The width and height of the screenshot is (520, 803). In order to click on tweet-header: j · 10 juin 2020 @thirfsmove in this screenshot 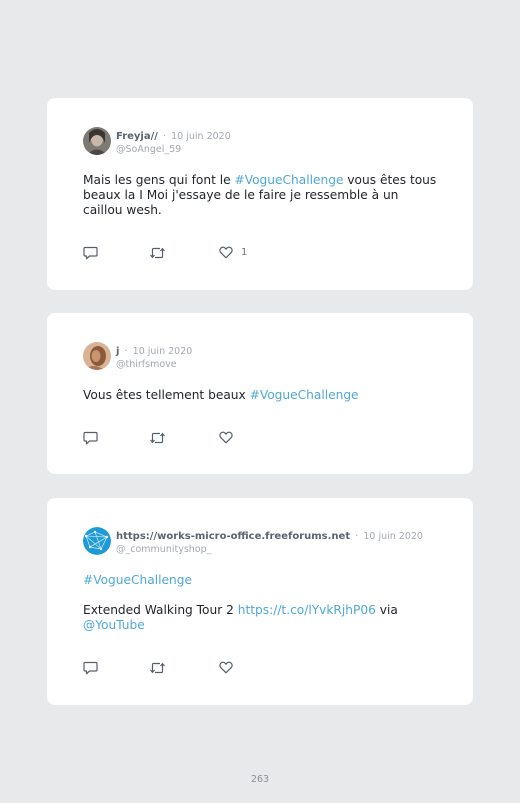, I will do `click(154, 356)`.